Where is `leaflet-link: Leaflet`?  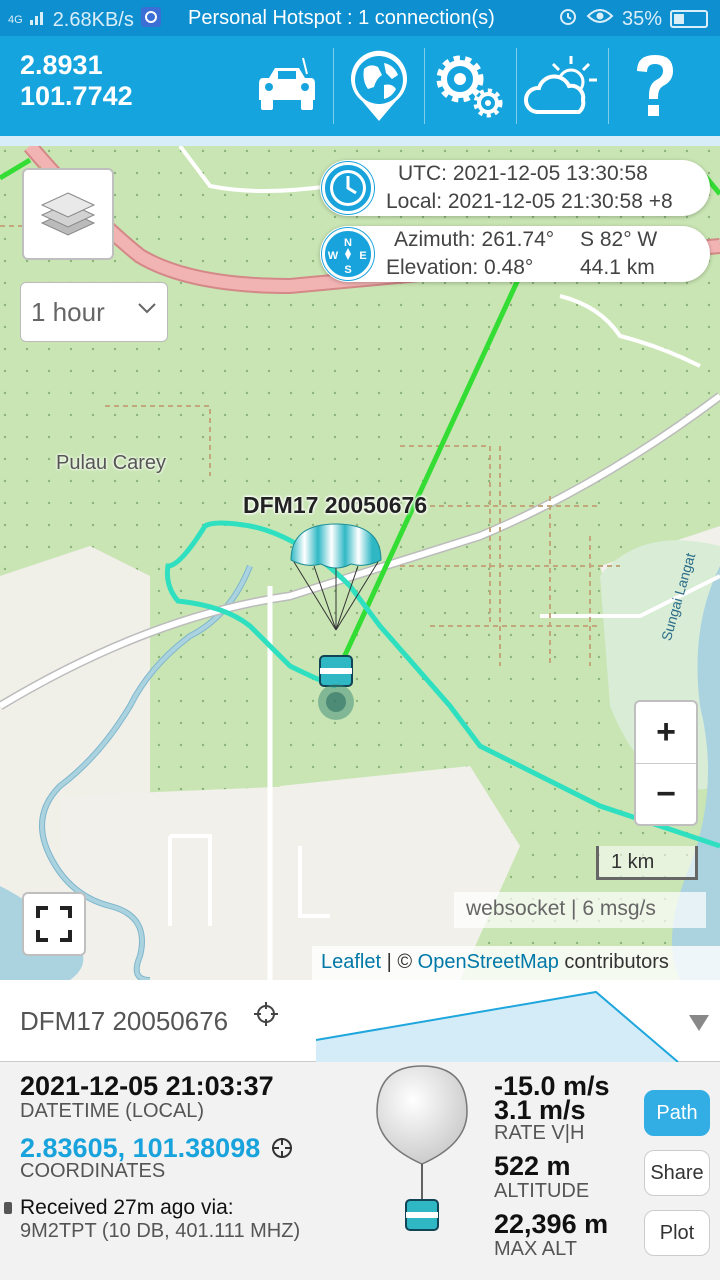
leaflet-link: Leaflet is located at coordinates (351, 962).